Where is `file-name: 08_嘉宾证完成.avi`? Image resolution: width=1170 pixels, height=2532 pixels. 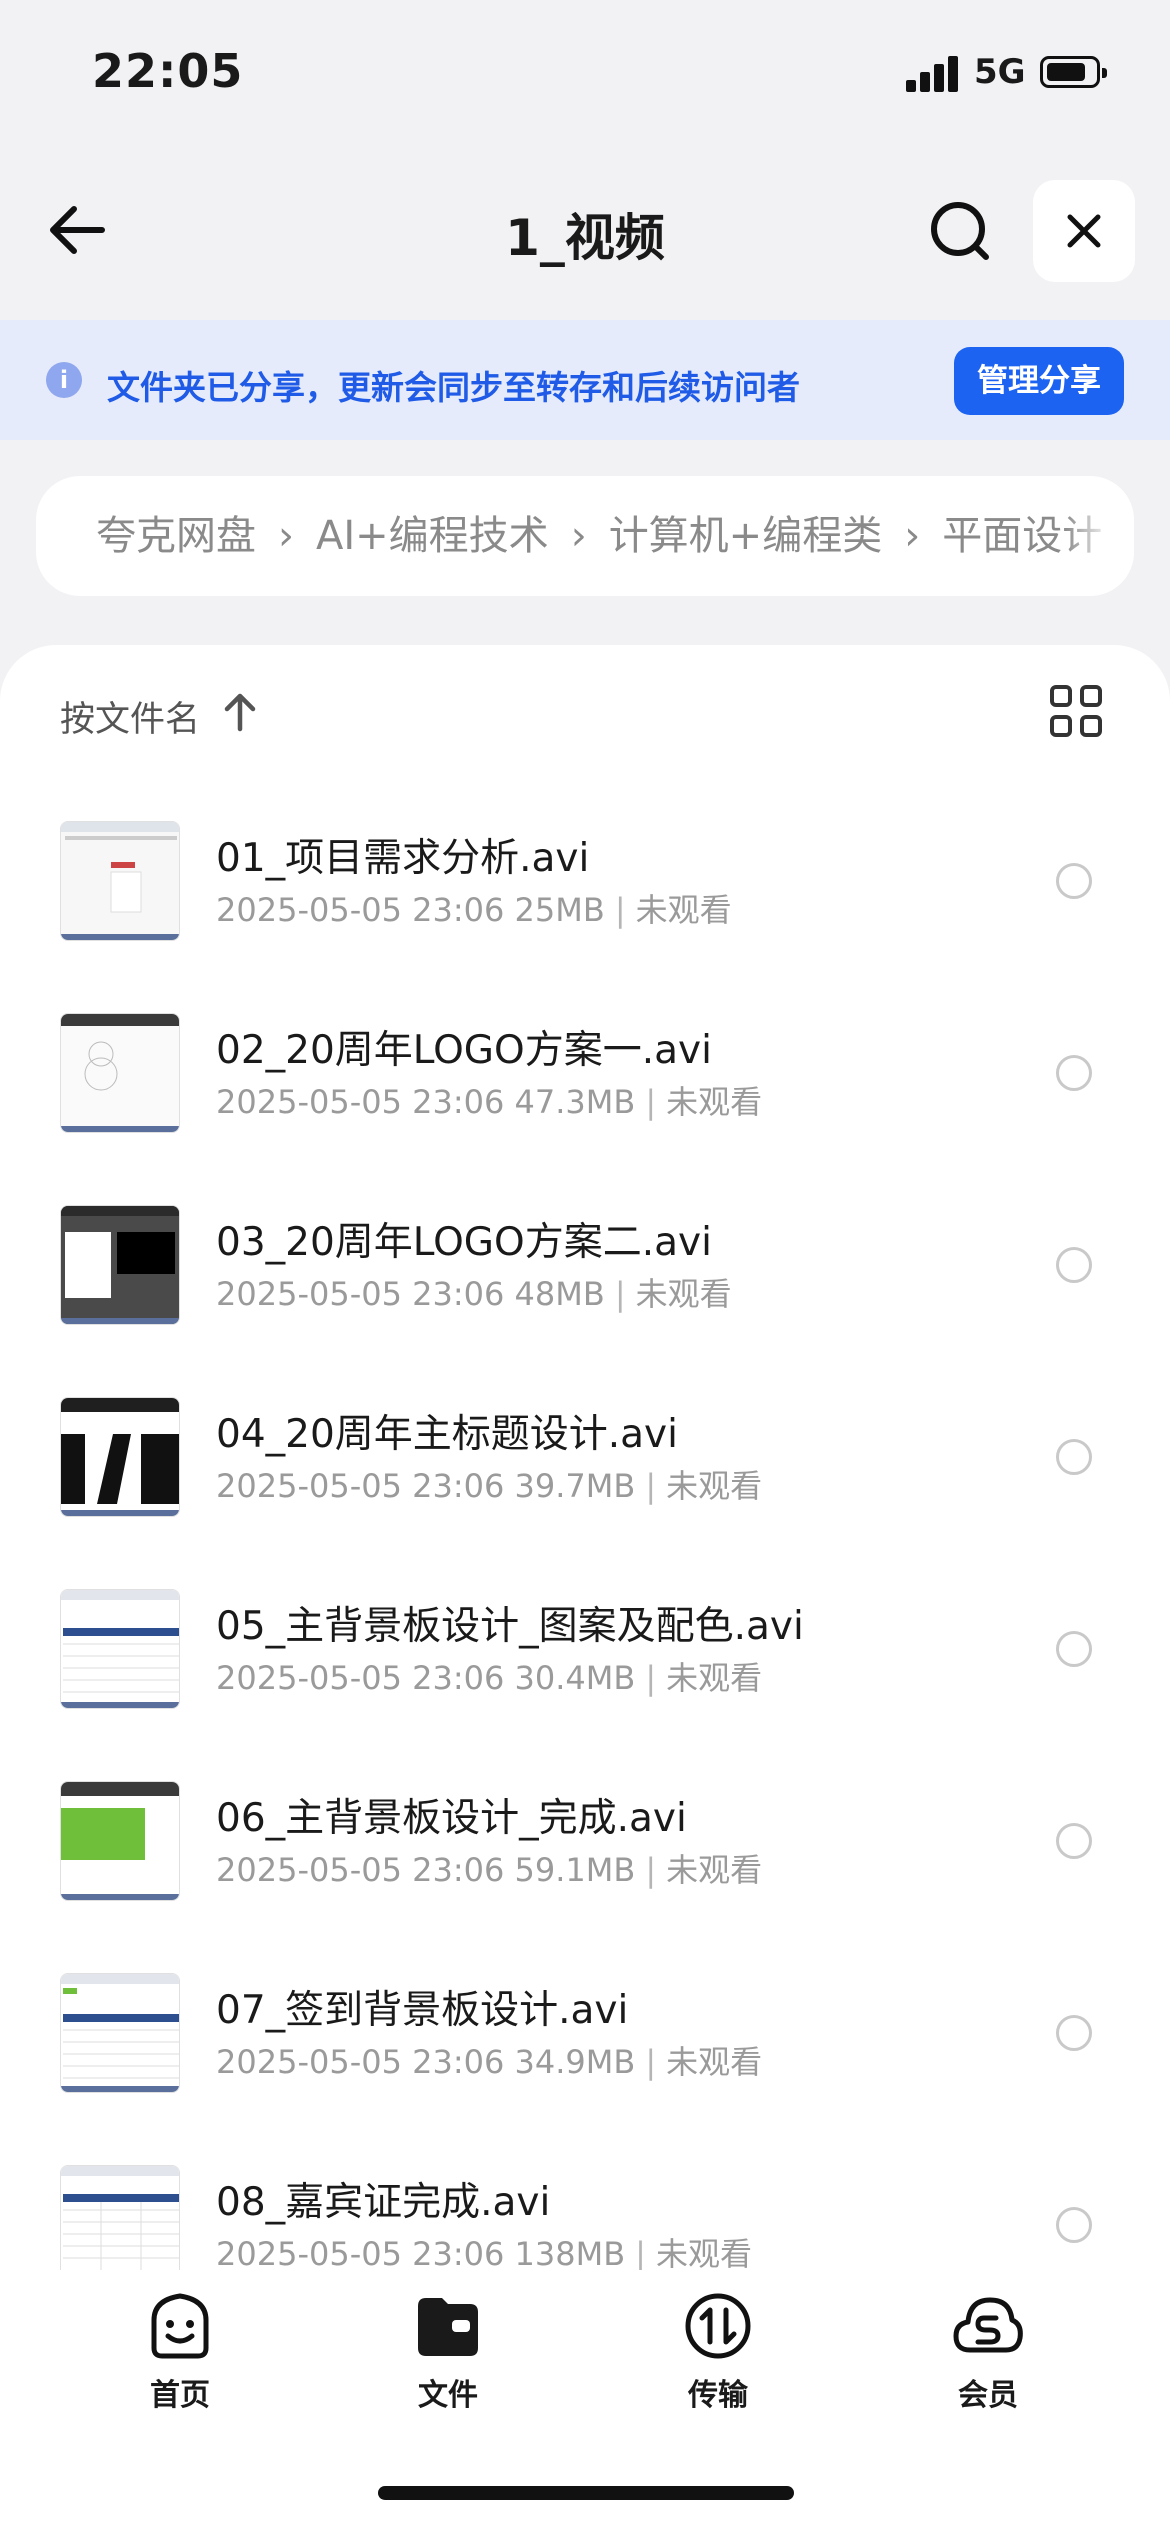
file-name: 08_嘉宾证完成.avi is located at coordinates (383, 2202).